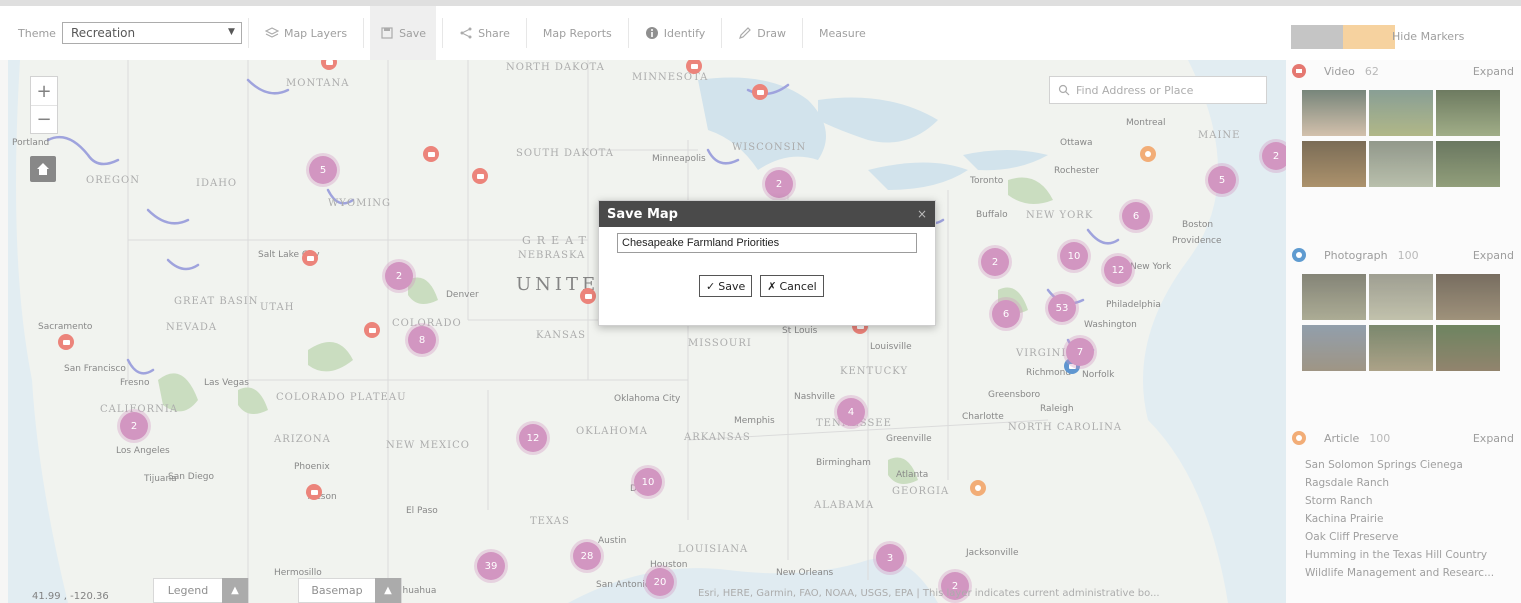 This screenshot has width=1521, height=603. Describe the element at coordinates (670, 77) in the screenshot. I see `state-label: MINNESOTA` at that location.